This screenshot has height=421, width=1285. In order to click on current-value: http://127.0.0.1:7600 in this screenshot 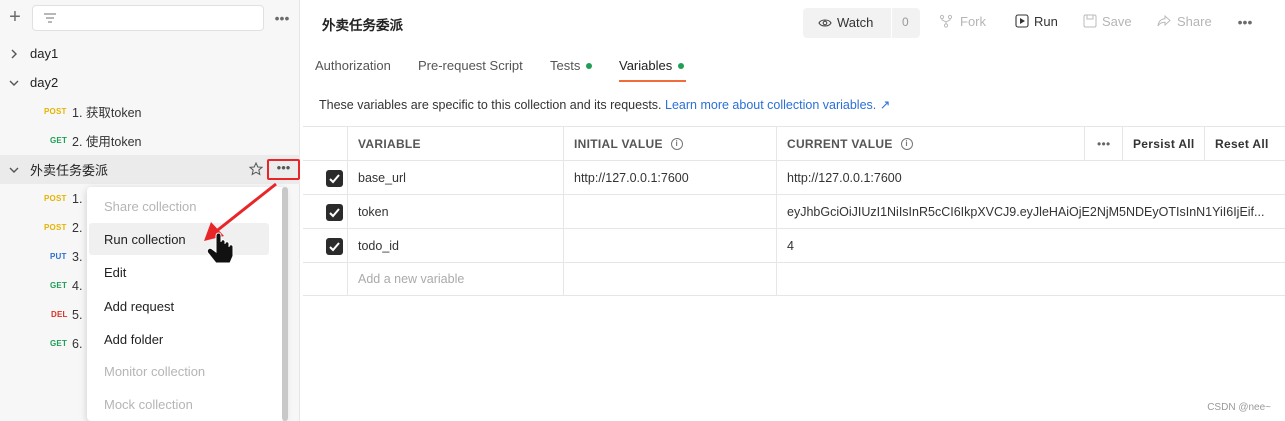, I will do `click(1030, 177)`.